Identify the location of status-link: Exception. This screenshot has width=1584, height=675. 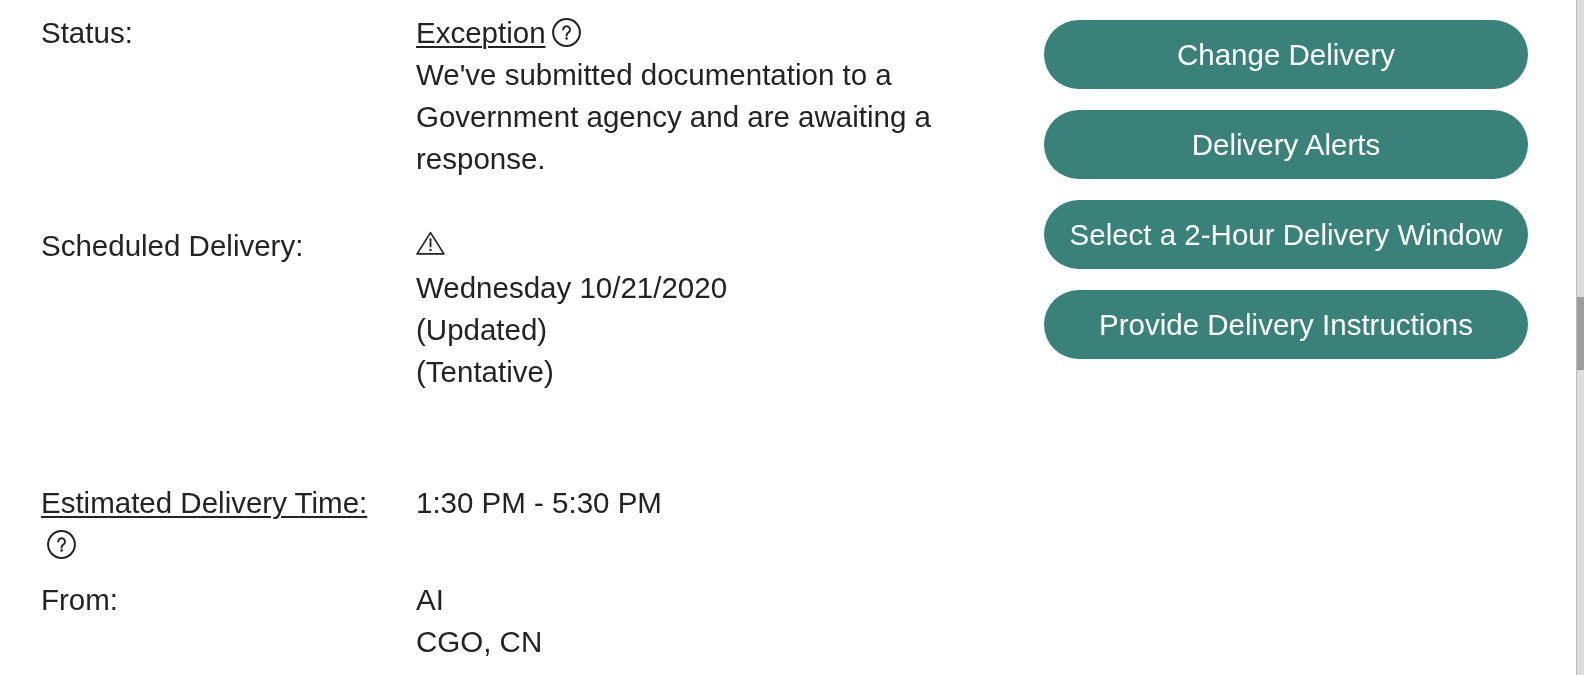
(481, 32).